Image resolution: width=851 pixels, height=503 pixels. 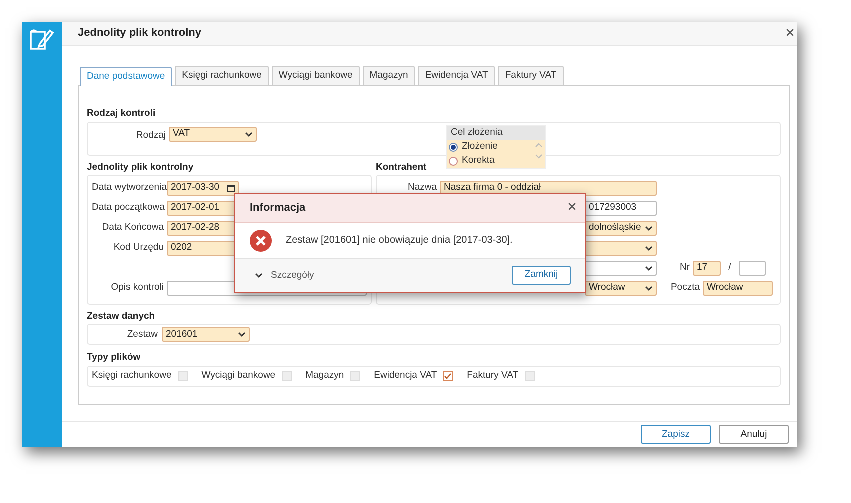 What do you see at coordinates (621, 208) in the screenshot?
I see `input-field: 017293003` at bounding box center [621, 208].